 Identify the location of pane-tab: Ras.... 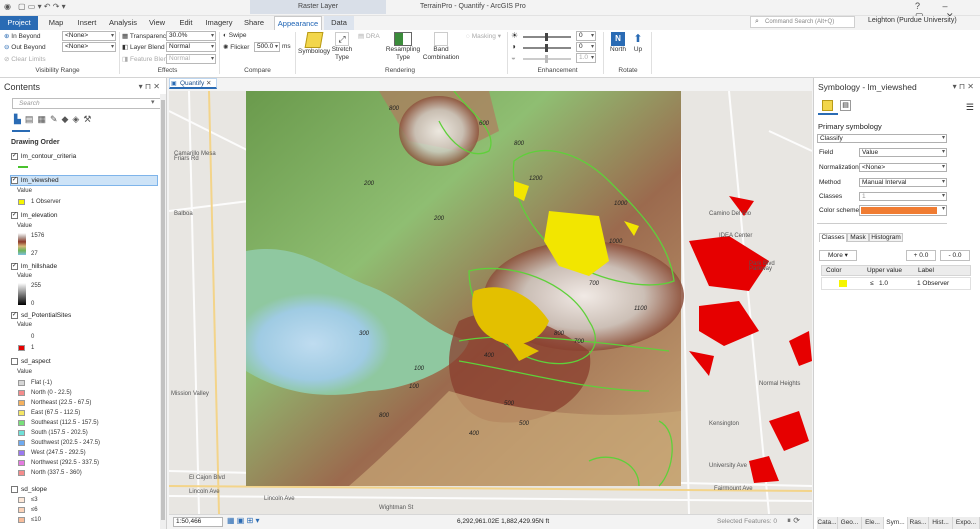
(918, 523).